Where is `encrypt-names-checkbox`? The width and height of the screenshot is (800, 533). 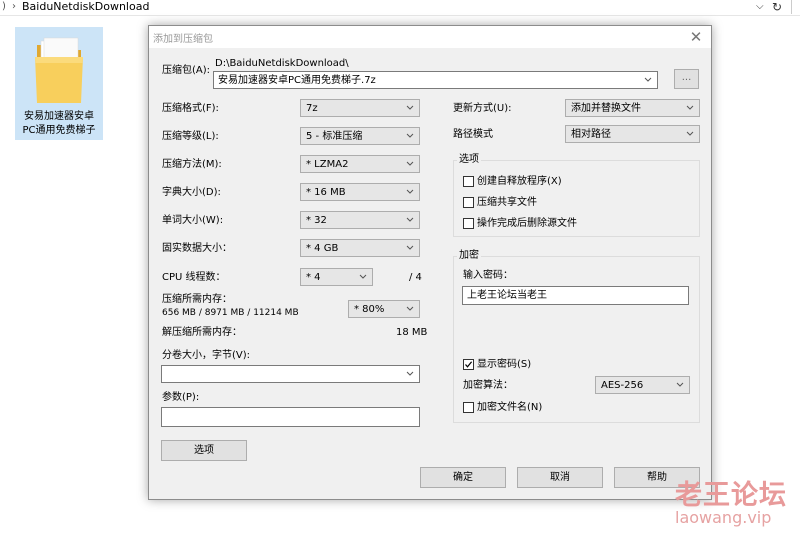
encrypt-names-checkbox is located at coordinates (468, 407).